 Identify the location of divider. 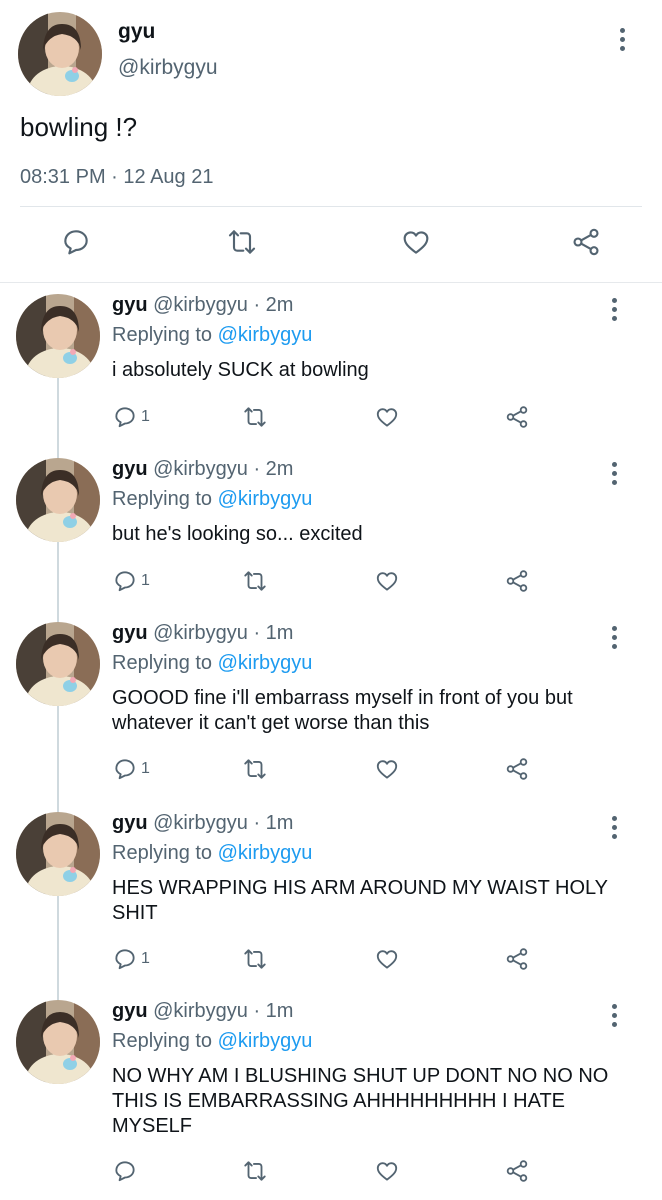
(331, 206).